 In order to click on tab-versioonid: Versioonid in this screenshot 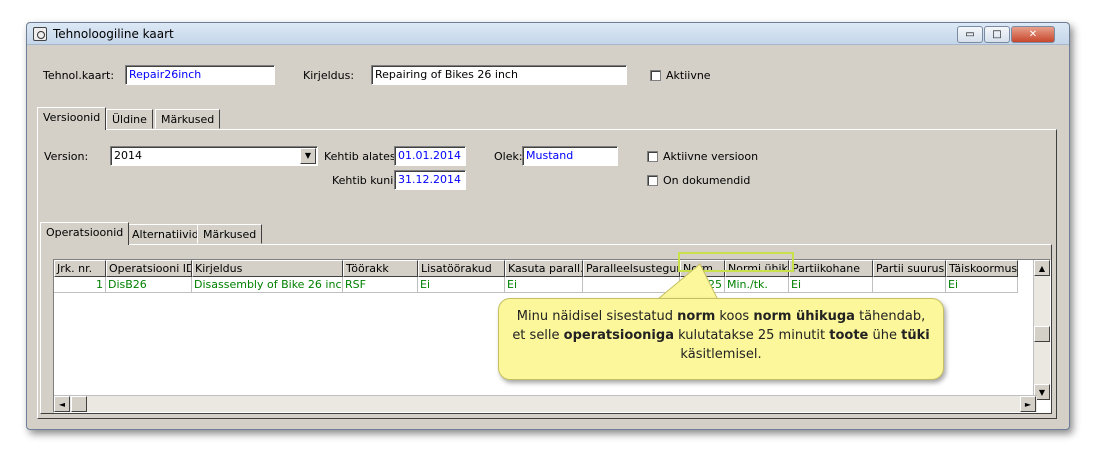, I will do `click(72, 118)`.